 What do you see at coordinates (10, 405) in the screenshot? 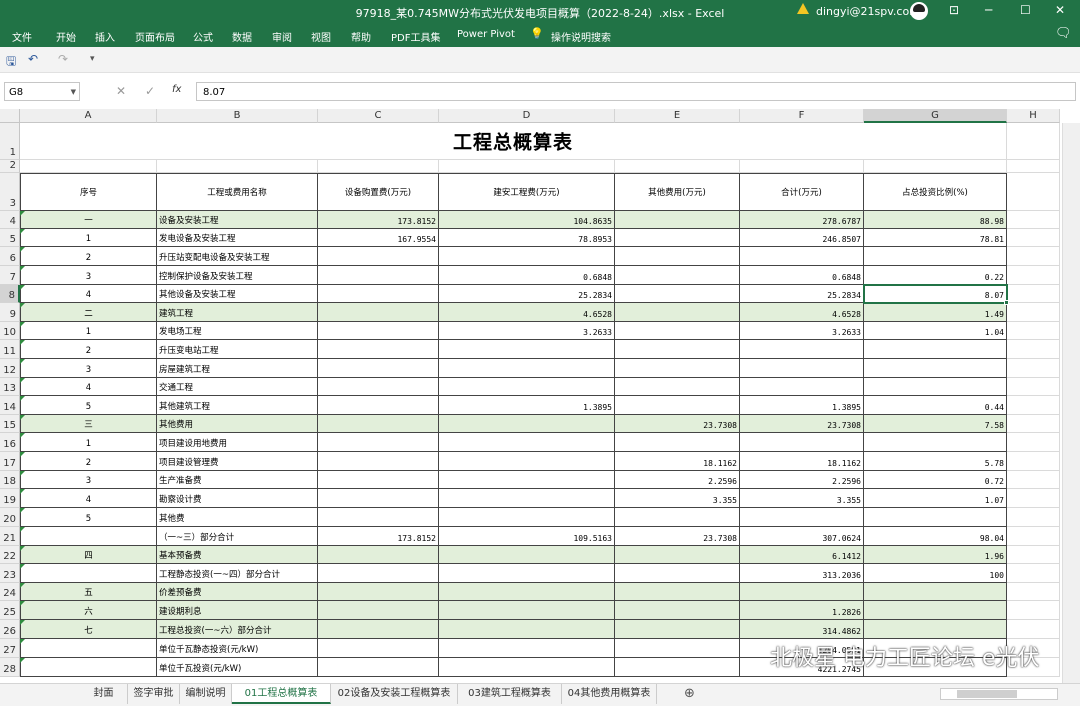
I see `row-header-14: 14` at bounding box center [10, 405].